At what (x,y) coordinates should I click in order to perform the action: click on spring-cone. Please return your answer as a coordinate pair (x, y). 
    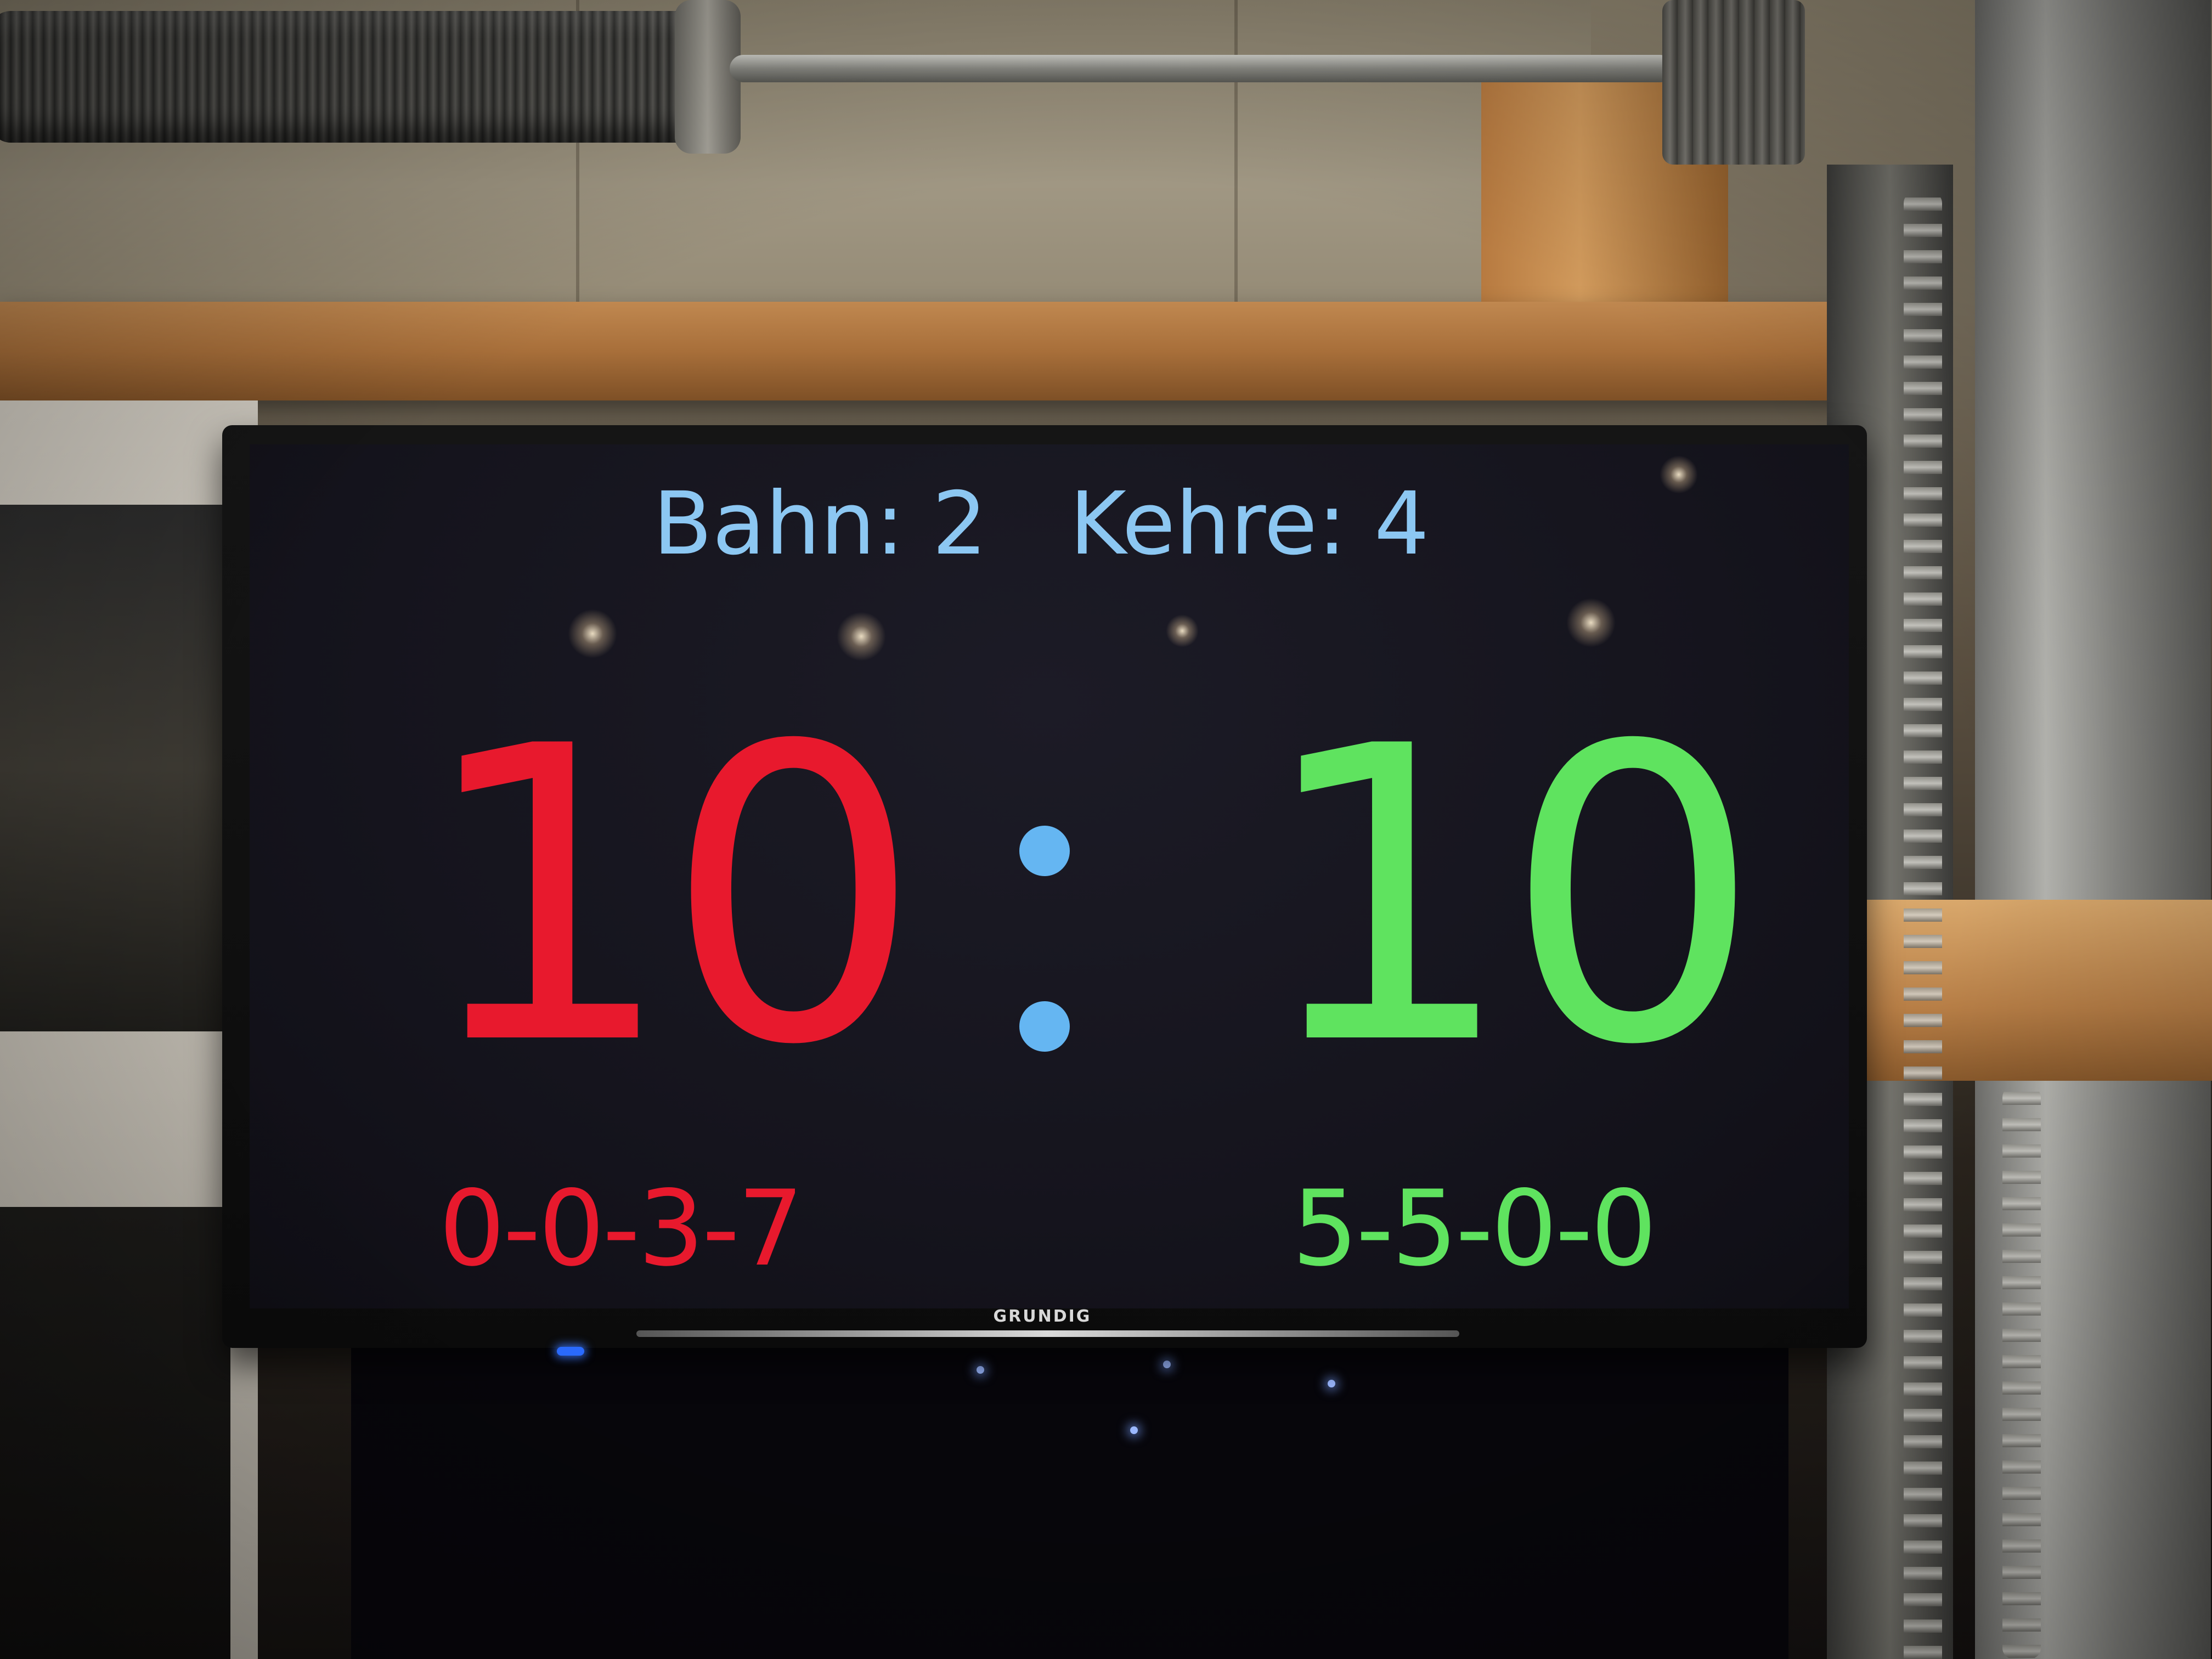
    Looking at the image, I should click on (708, 77).